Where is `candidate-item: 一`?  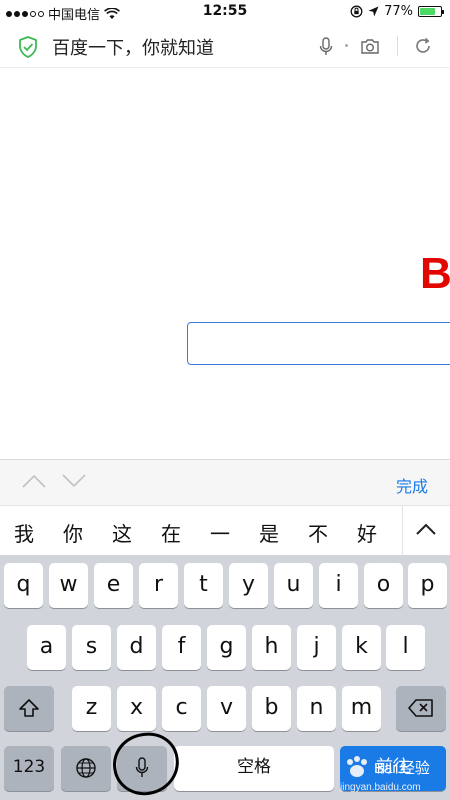 candidate-item: 一 is located at coordinates (220, 532).